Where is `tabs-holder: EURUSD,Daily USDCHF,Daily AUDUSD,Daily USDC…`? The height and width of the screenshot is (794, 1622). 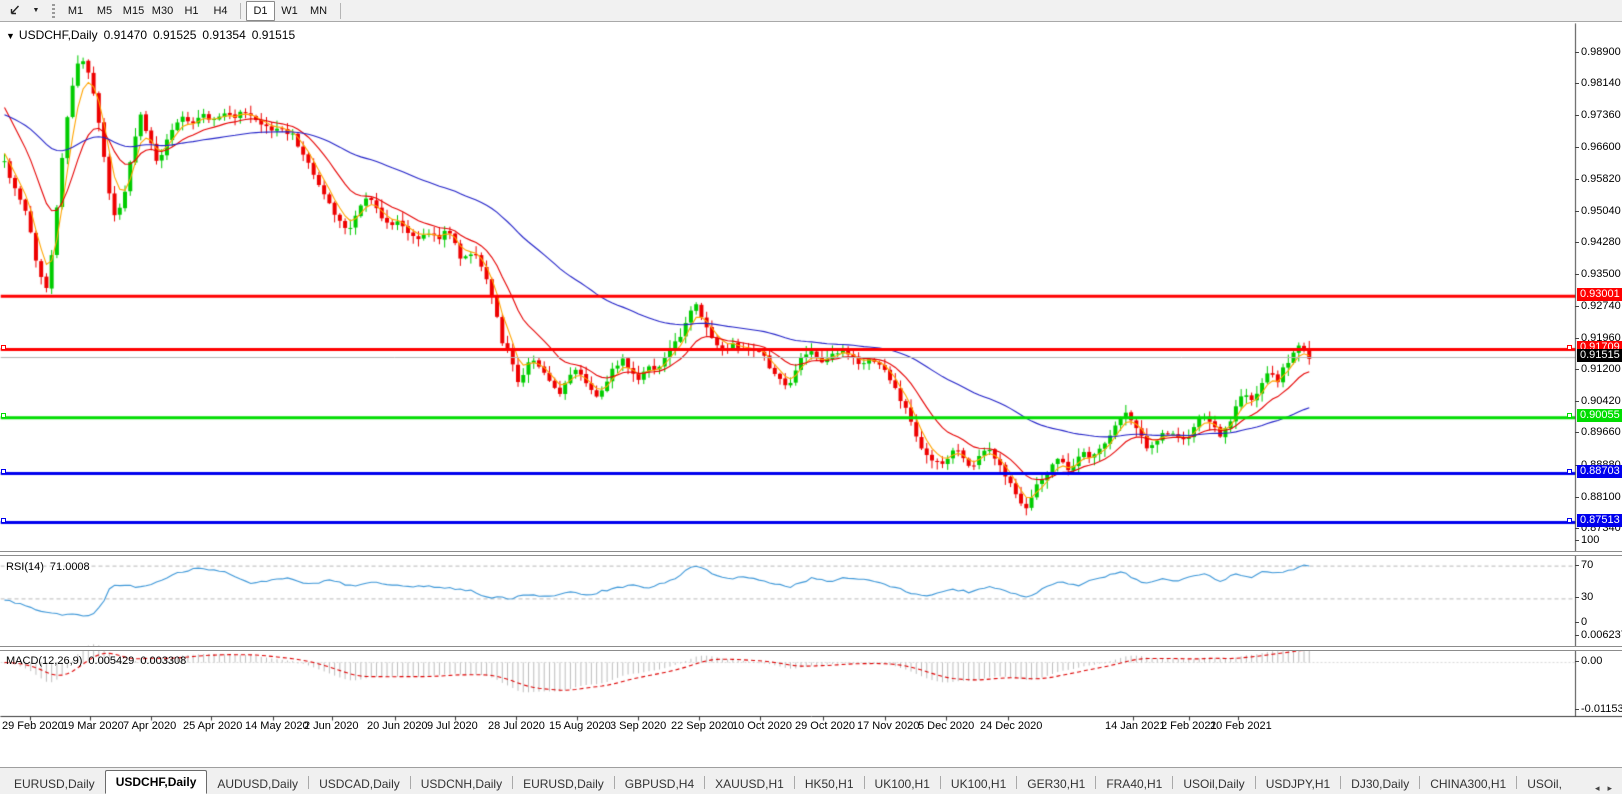
tabs-holder: EURUSD,Daily USDCHF,Daily AUDUSD,Daily USDC… is located at coordinates (788, 782).